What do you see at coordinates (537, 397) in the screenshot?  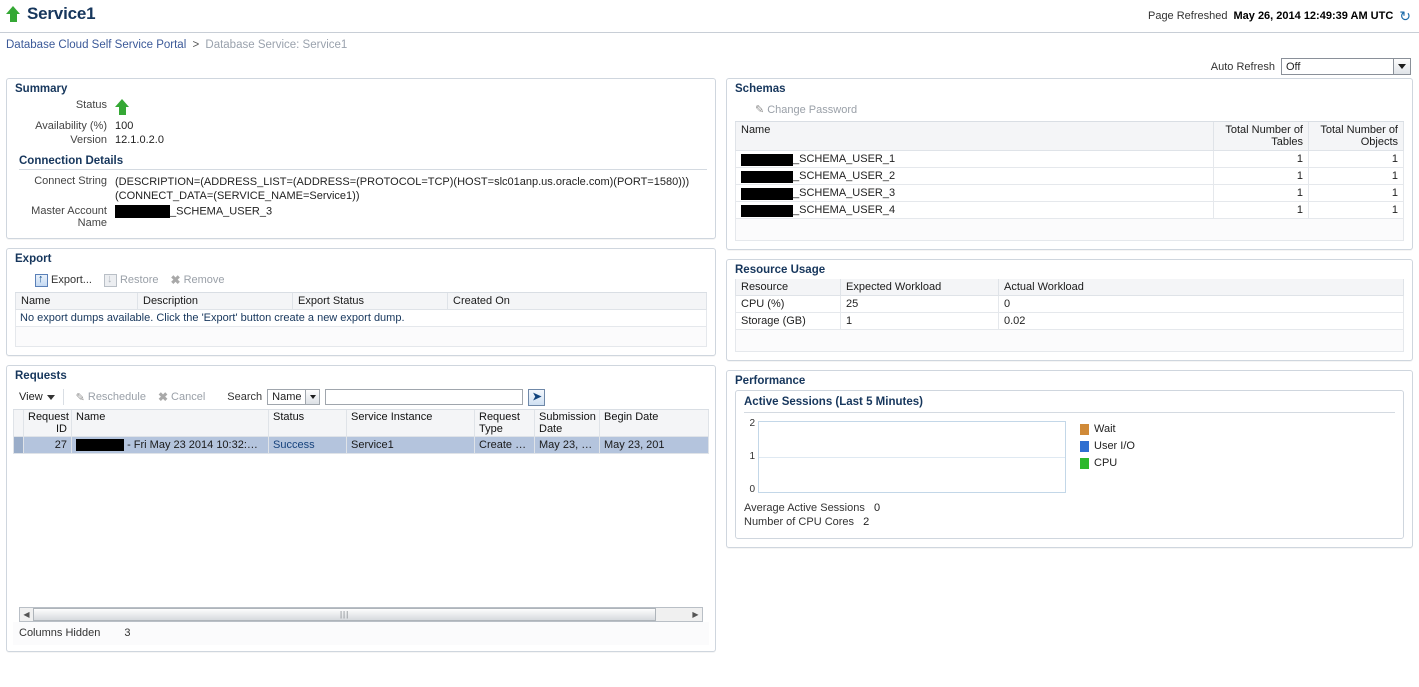 I see `search-go-button: ➤` at bounding box center [537, 397].